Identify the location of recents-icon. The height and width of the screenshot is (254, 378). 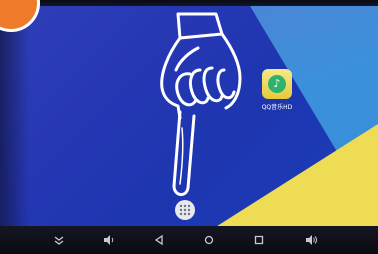
(259, 240).